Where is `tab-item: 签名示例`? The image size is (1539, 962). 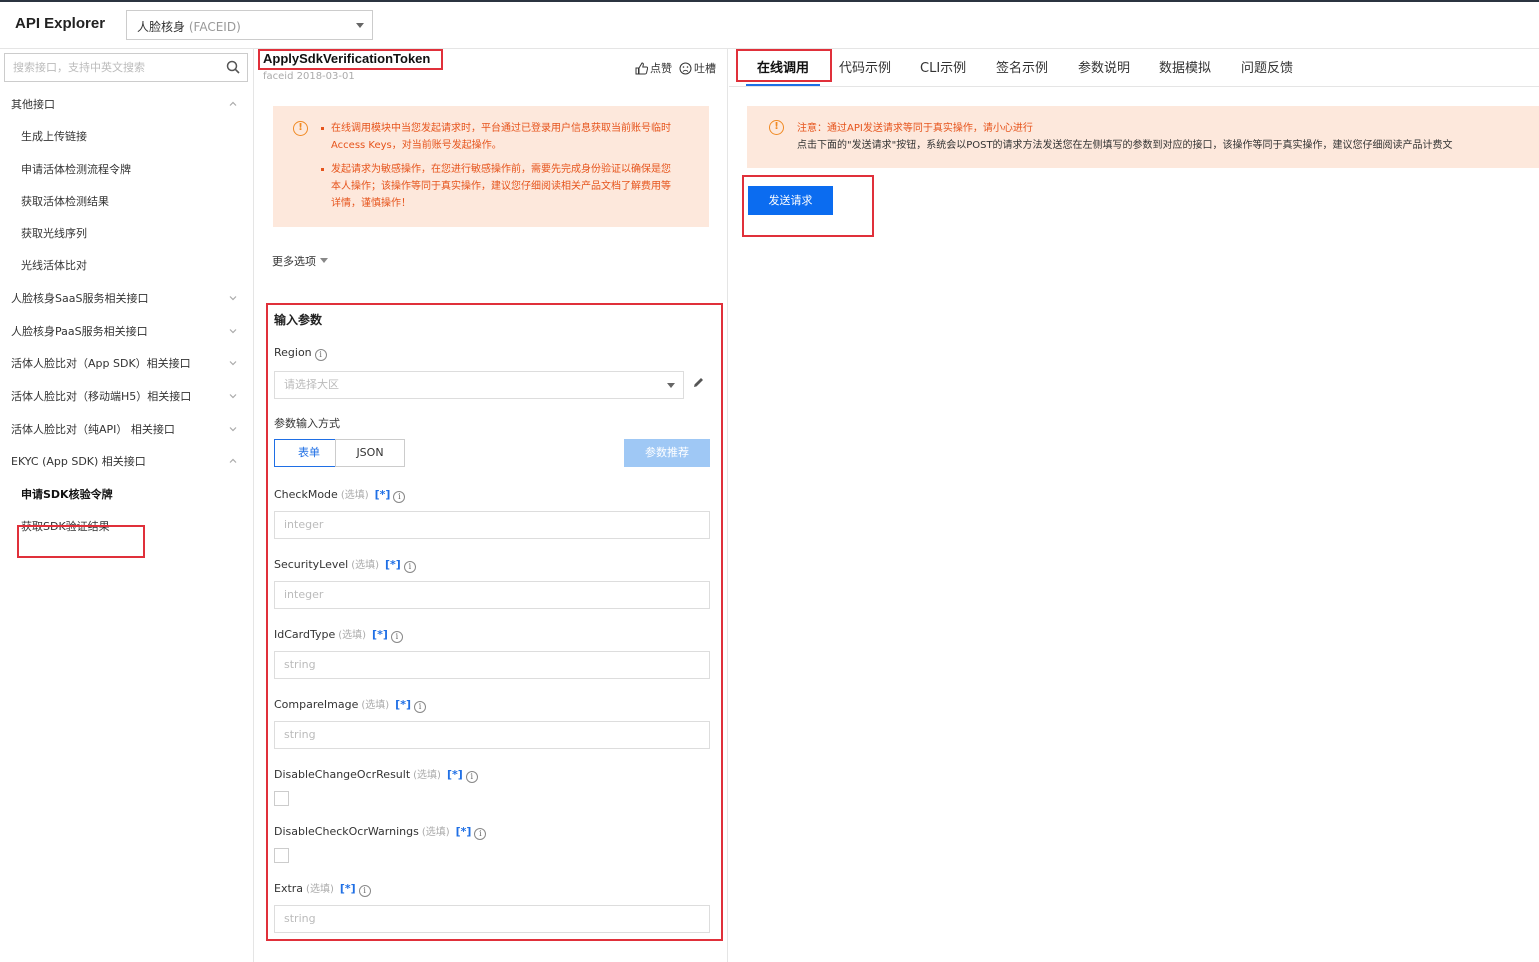
tab-item: 签名示例 is located at coordinates (1022, 66).